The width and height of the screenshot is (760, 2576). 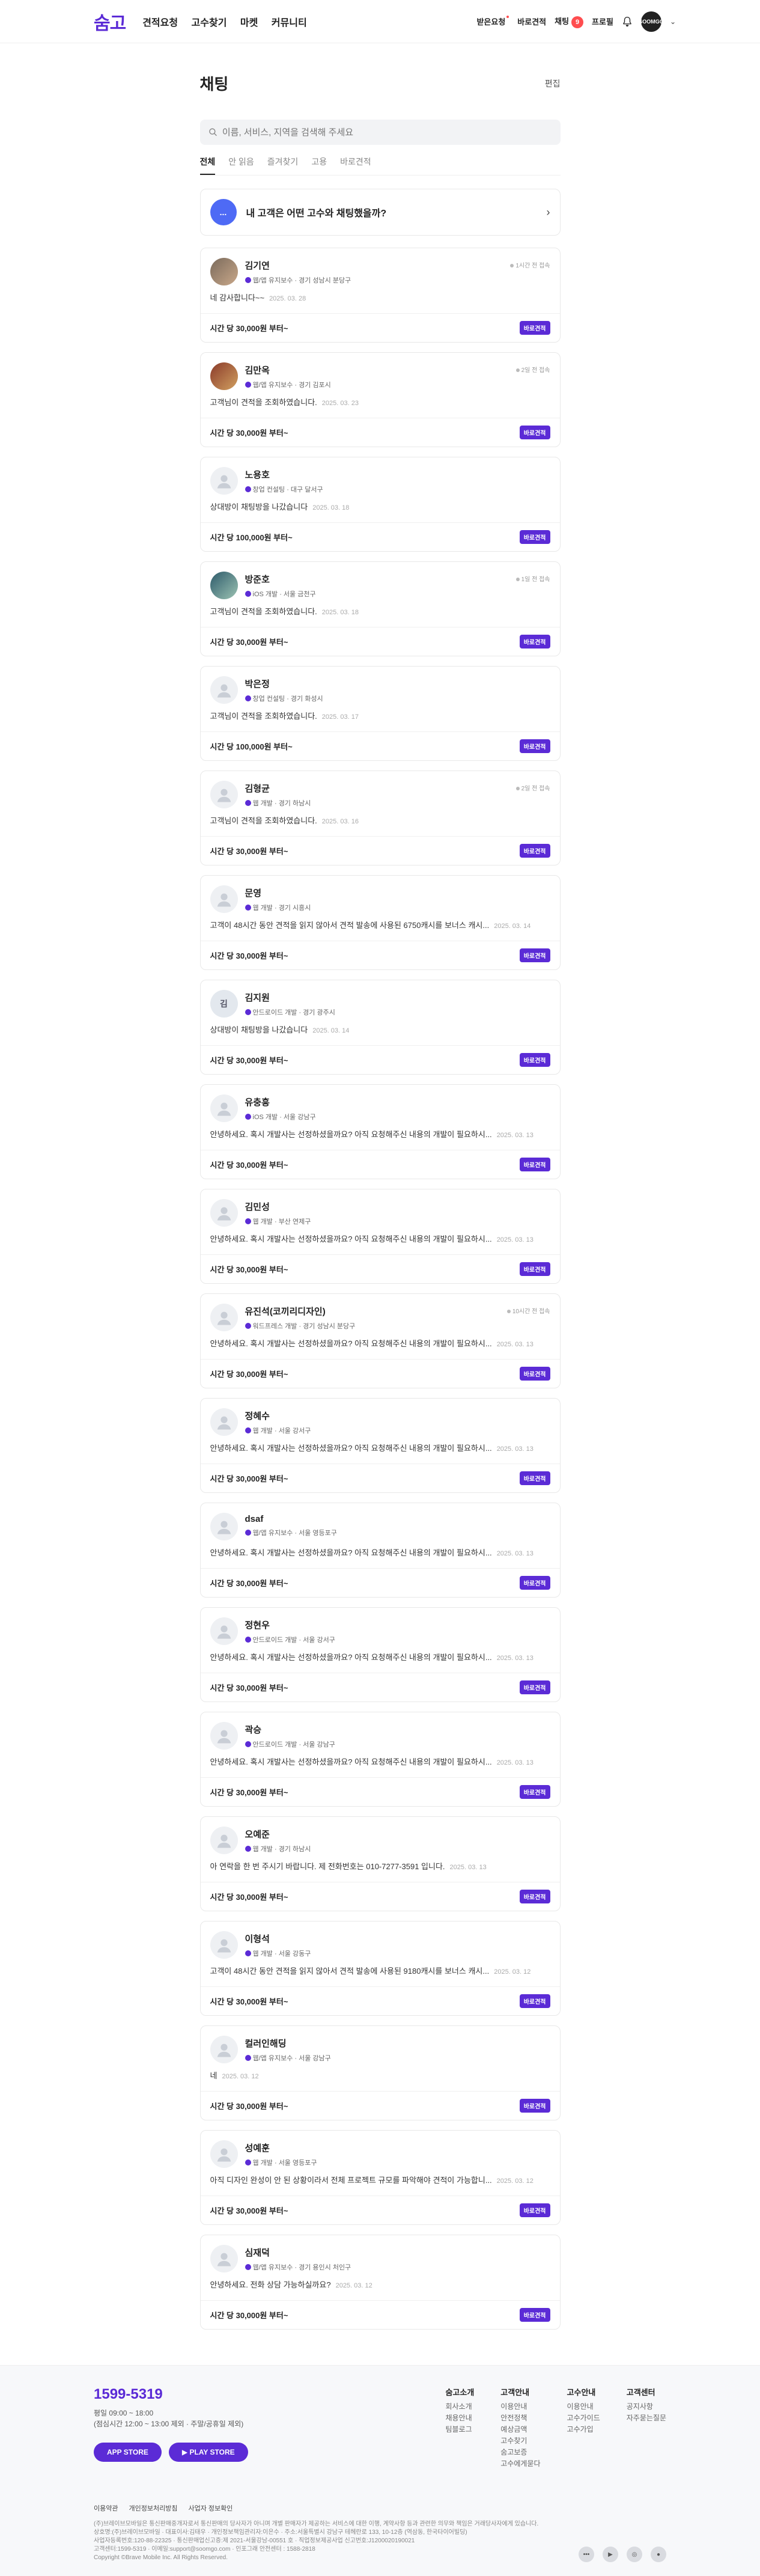 What do you see at coordinates (586, 2554) in the screenshot?
I see `blog-icon: •••` at bounding box center [586, 2554].